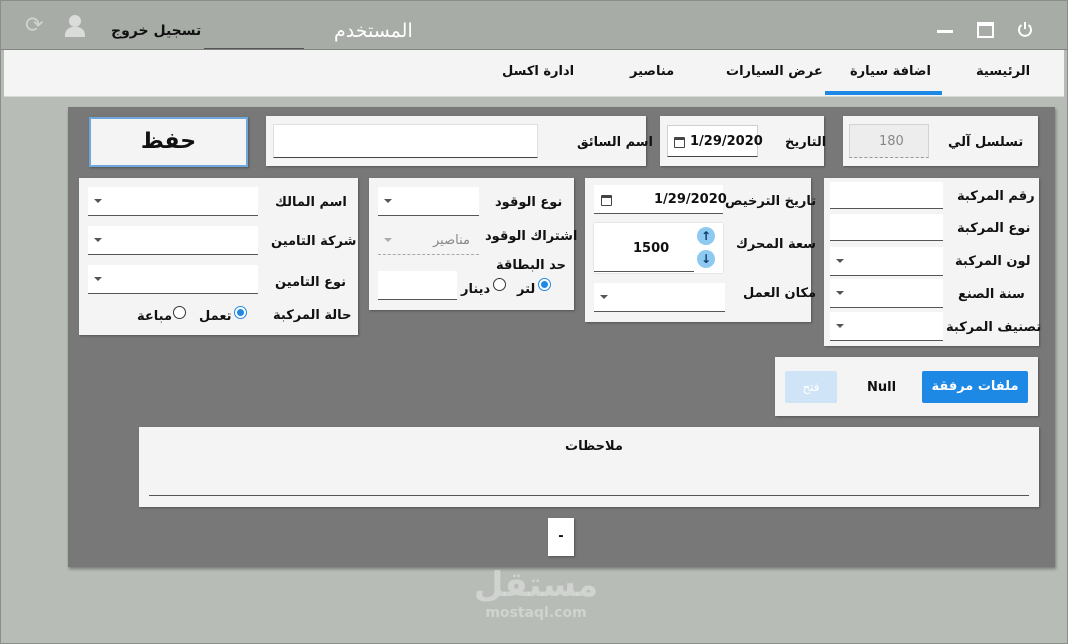 The width and height of the screenshot is (1068, 644). I want to click on arrow-down-icon: ↓, so click(706, 259).